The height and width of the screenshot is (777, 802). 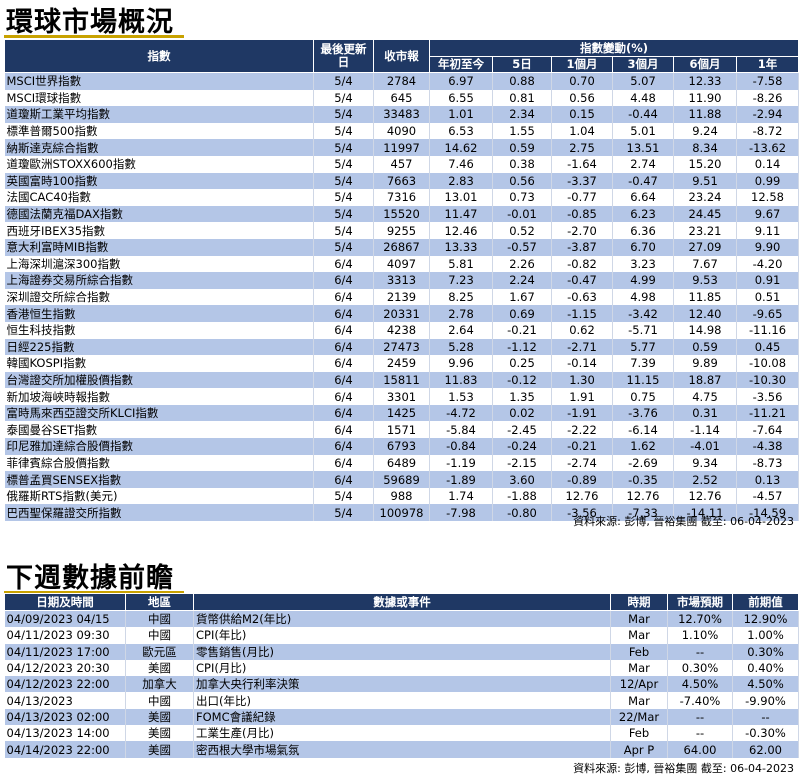 I want to click on cell-ytd: 5.81, so click(x=461, y=264).